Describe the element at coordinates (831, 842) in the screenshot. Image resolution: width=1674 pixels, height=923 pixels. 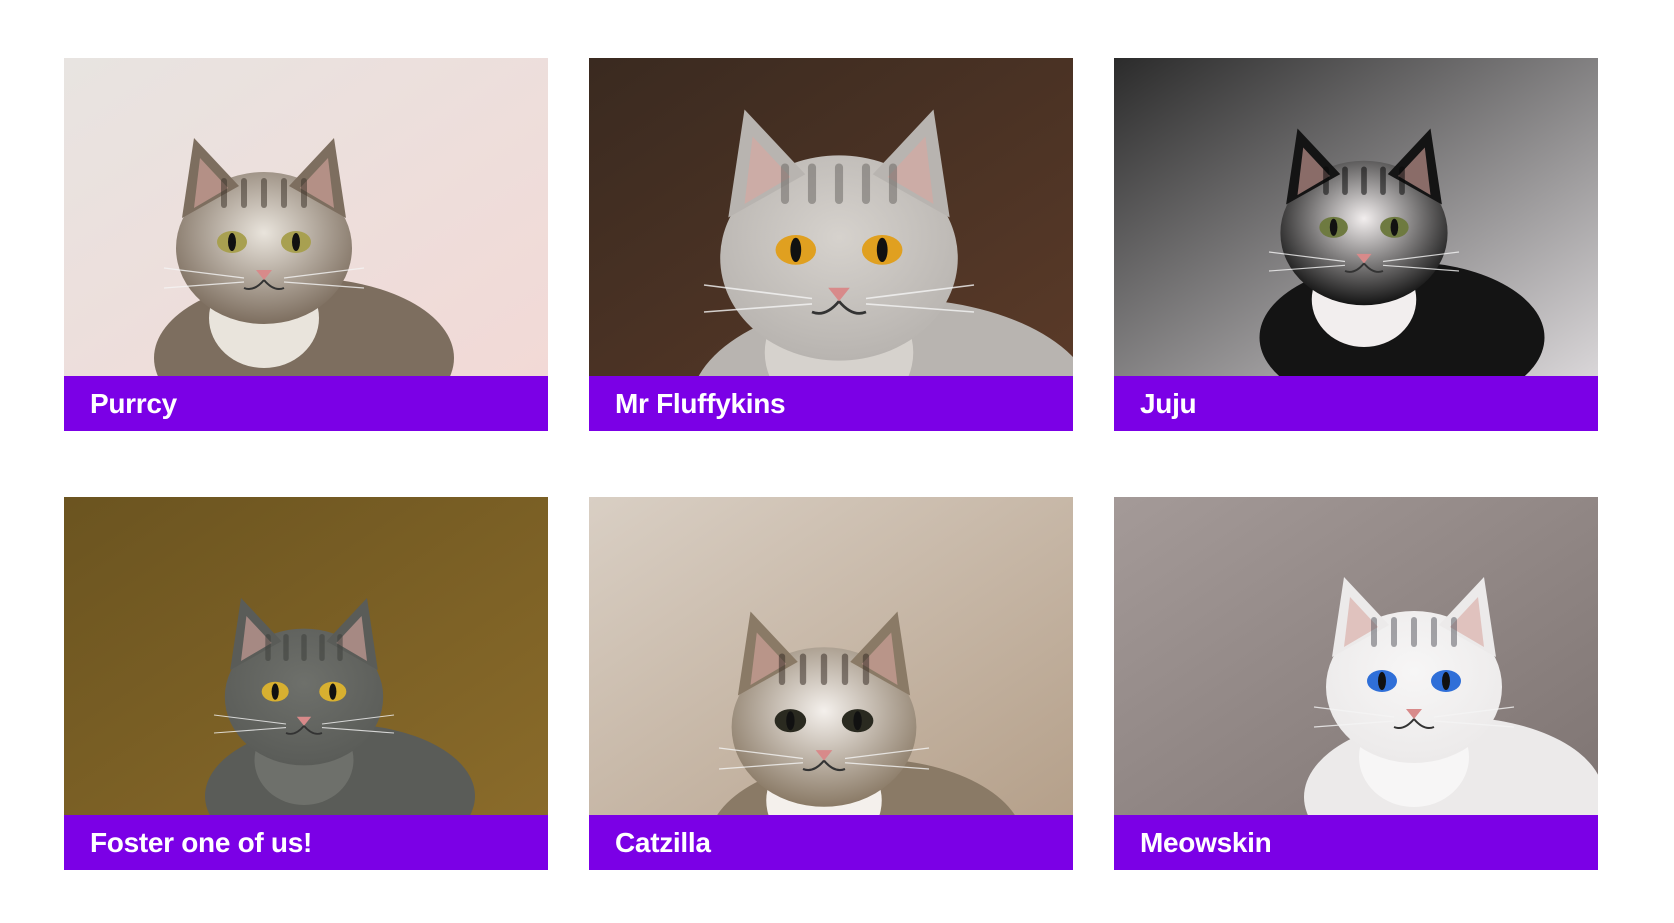
I see `cat-name-caption: Catzilla` at that location.